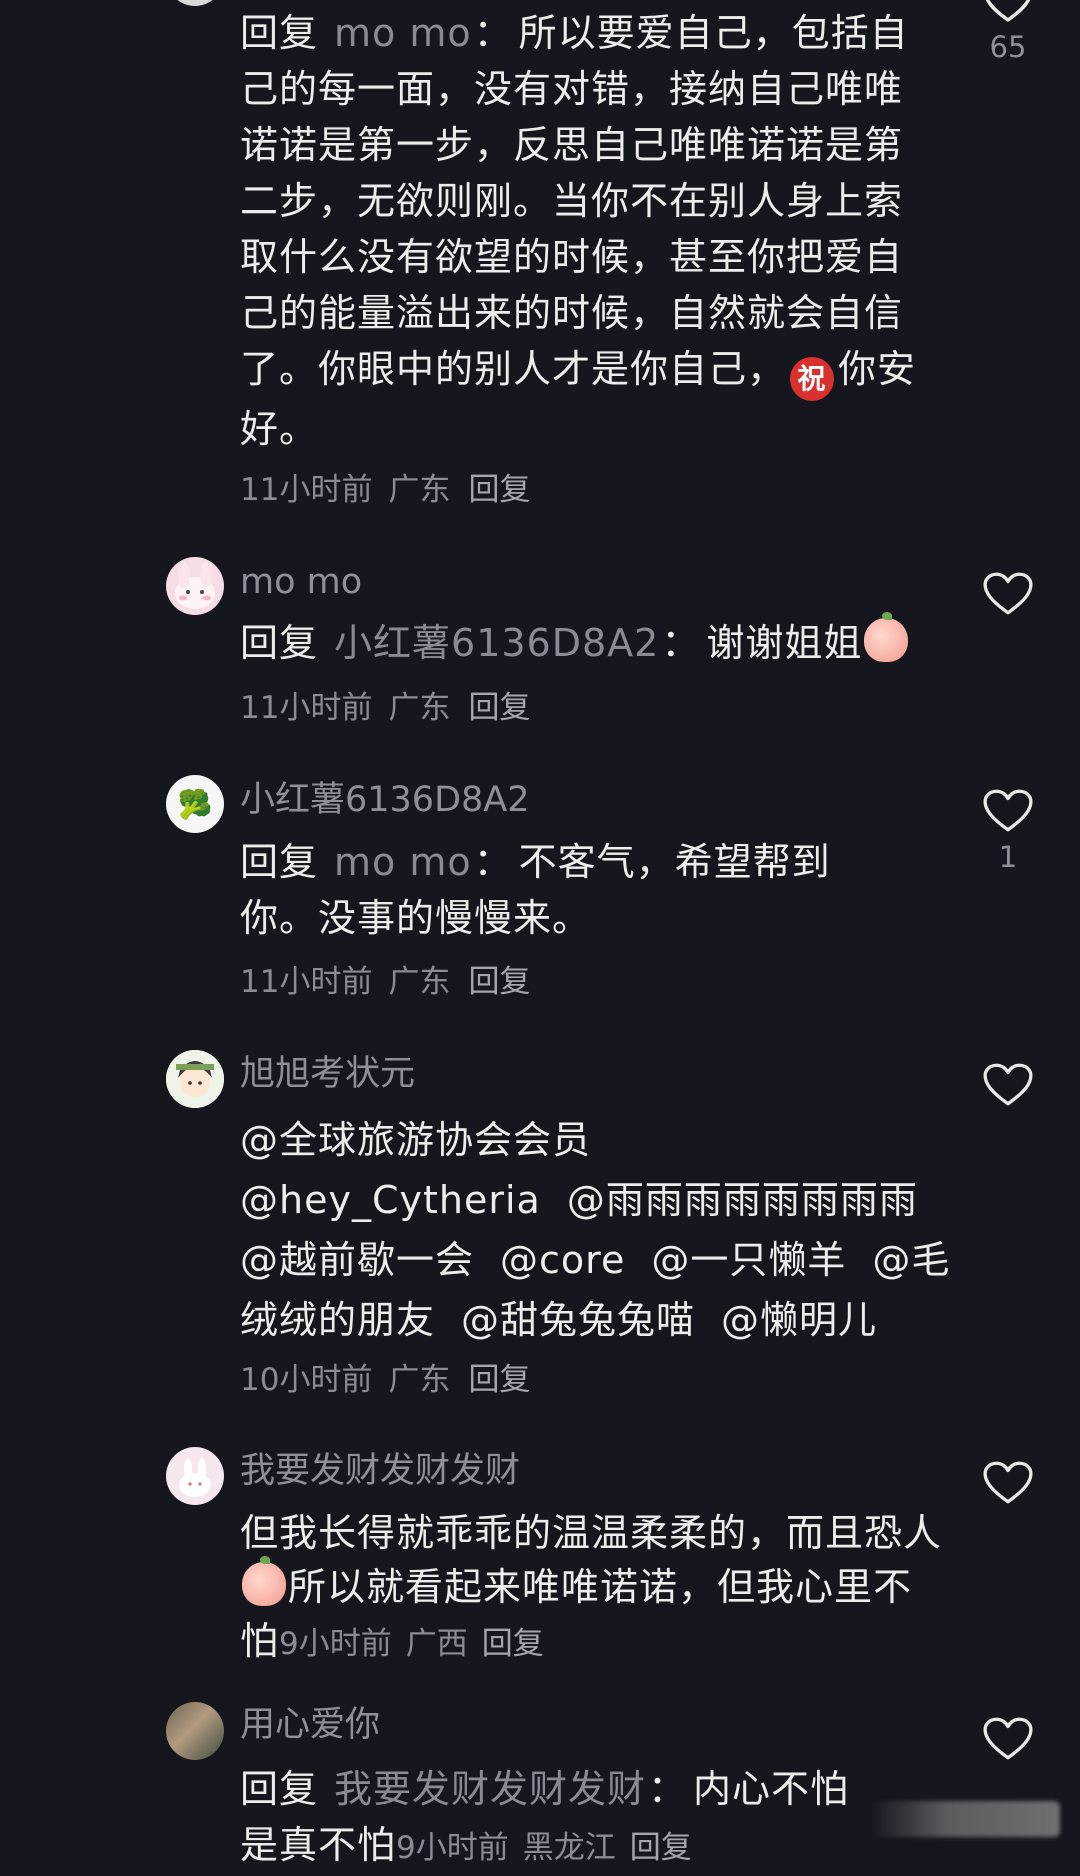 Image resolution: width=1080 pixels, height=1876 pixels. Describe the element at coordinates (560, 1818) in the screenshot. I see `comment-text: 回复 我要发财发财发财： 内心不怕是真不怕9小时前 黑龙江 回复` at that location.